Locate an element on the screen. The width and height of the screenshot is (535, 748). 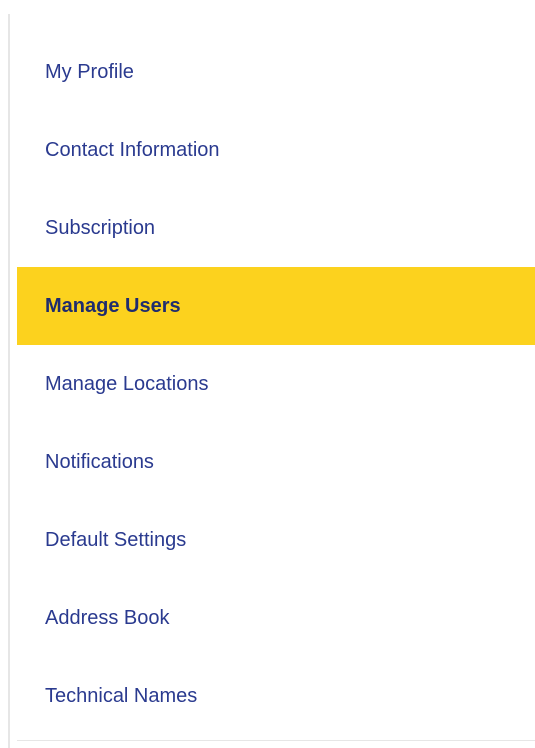
sidebar-item-manage-locations: Manage Locations is located at coordinates (276, 384).